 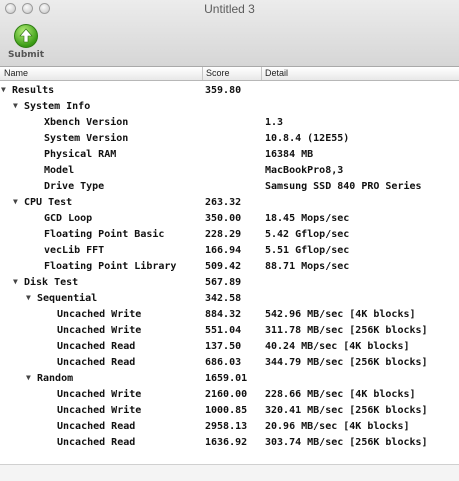 I want to click on row-score: 1636.92, so click(x=226, y=442).